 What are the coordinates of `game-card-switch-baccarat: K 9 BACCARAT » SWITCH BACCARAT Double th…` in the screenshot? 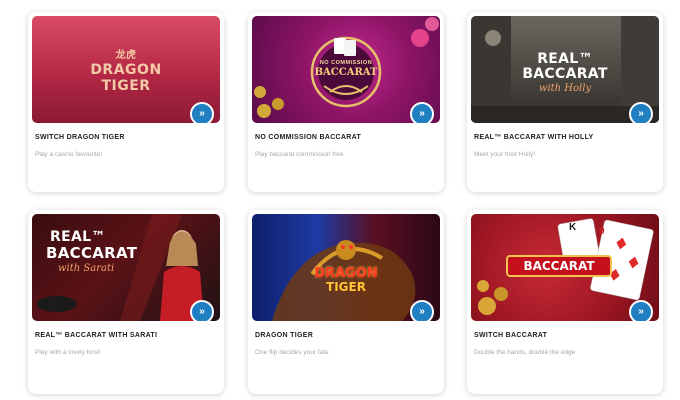 It's located at (565, 302).